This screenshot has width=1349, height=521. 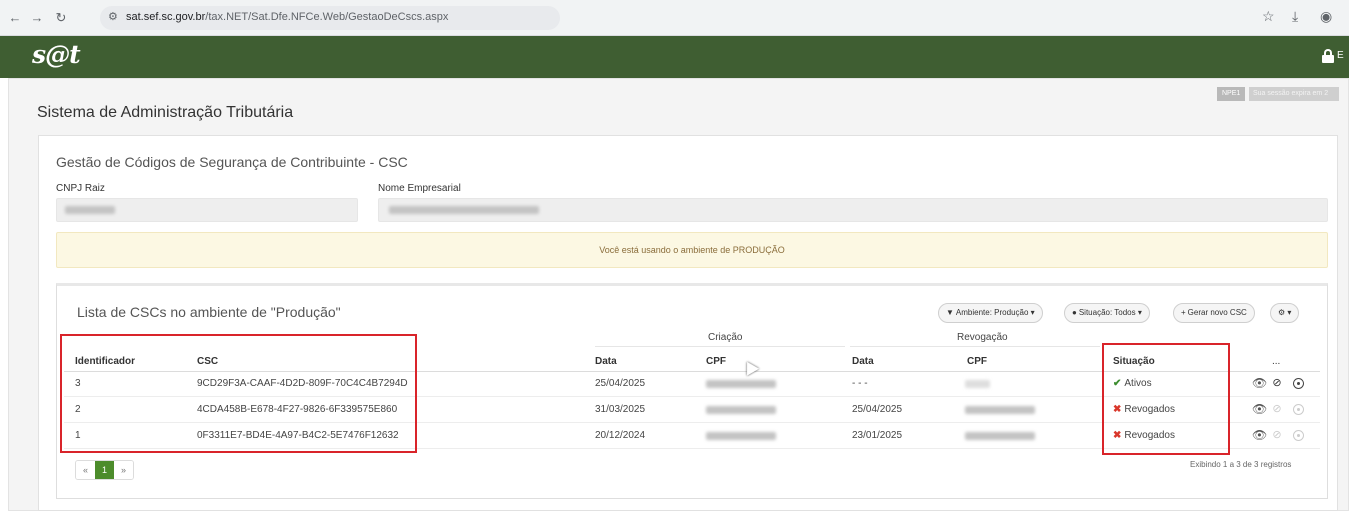 I want to click on back-arrow-icon: ←, so click(x=15, y=18).